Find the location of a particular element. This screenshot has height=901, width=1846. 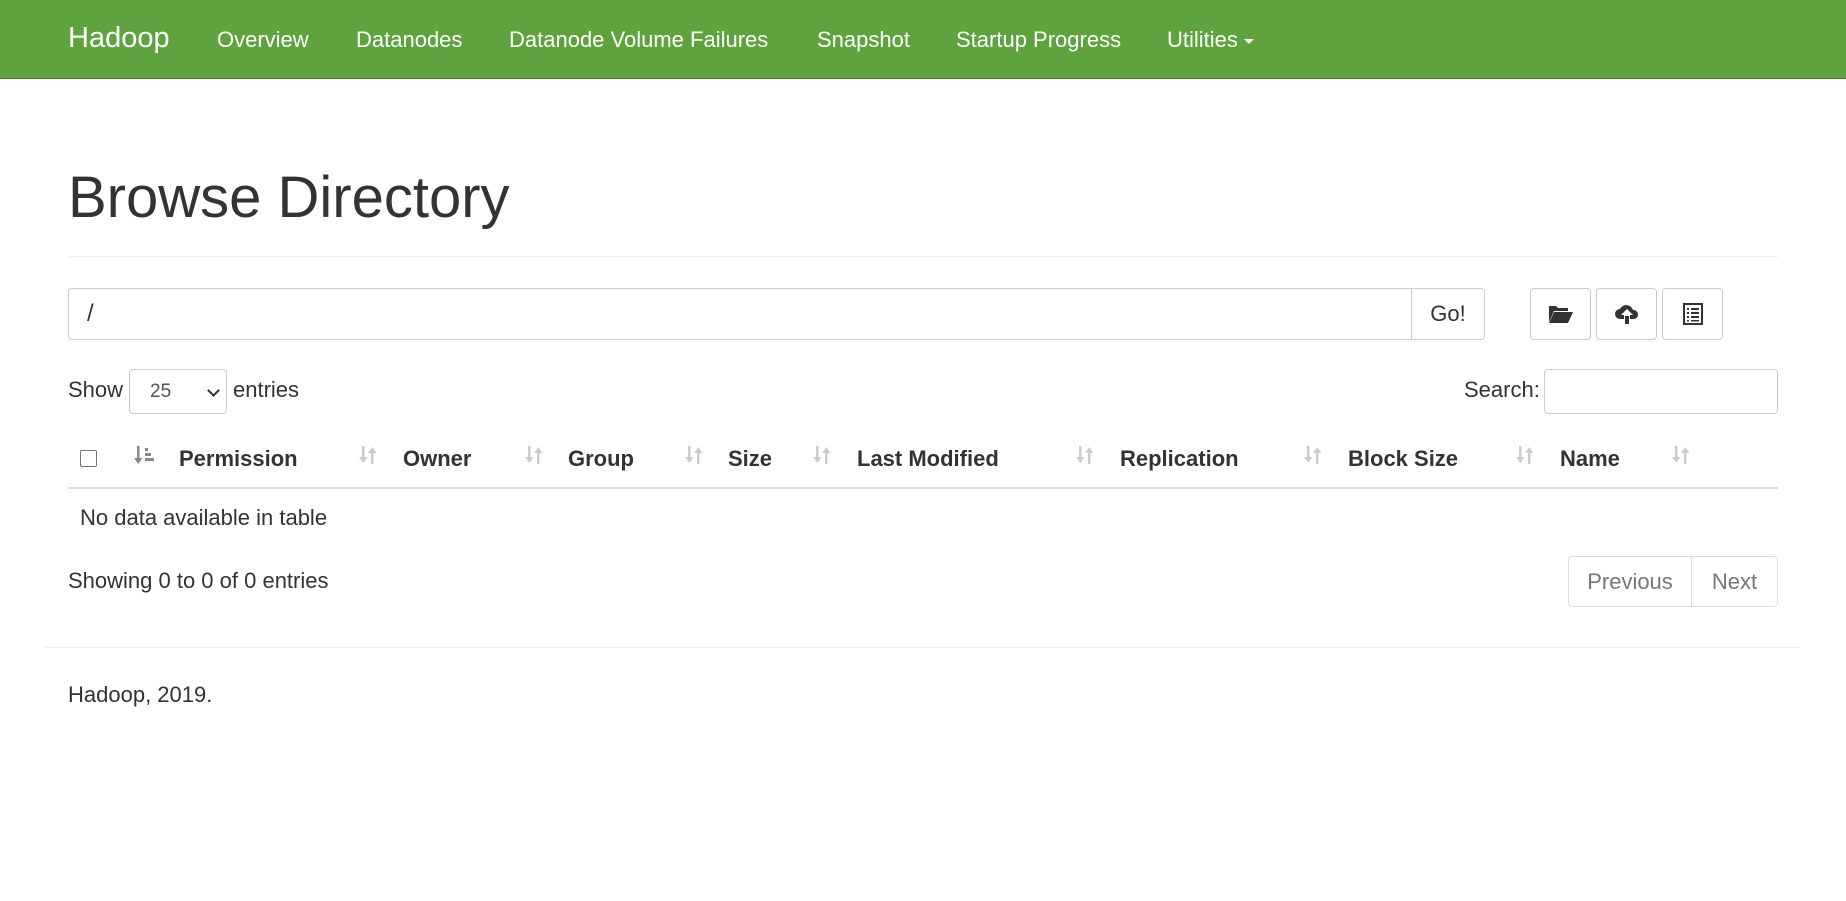

nav-utilities-label: Utilities is located at coordinates (1202, 39).